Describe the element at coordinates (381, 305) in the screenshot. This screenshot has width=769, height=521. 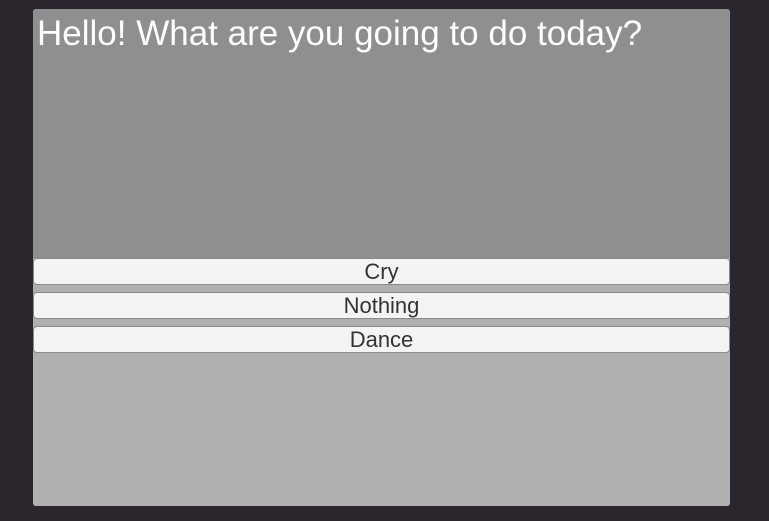
I see `choice-button-nothing: Nothing` at that location.